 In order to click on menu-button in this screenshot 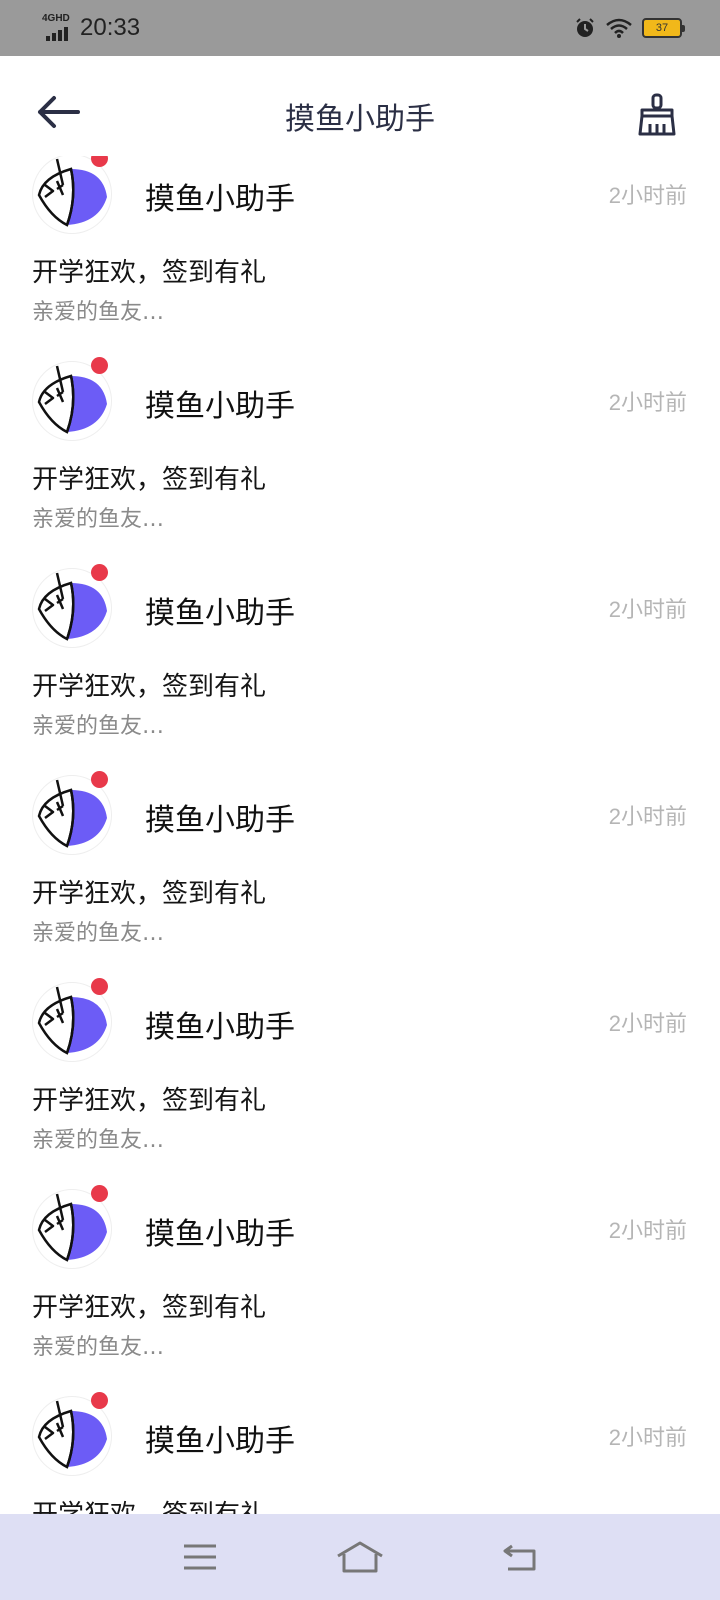, I will do `click(200, 1557)`.